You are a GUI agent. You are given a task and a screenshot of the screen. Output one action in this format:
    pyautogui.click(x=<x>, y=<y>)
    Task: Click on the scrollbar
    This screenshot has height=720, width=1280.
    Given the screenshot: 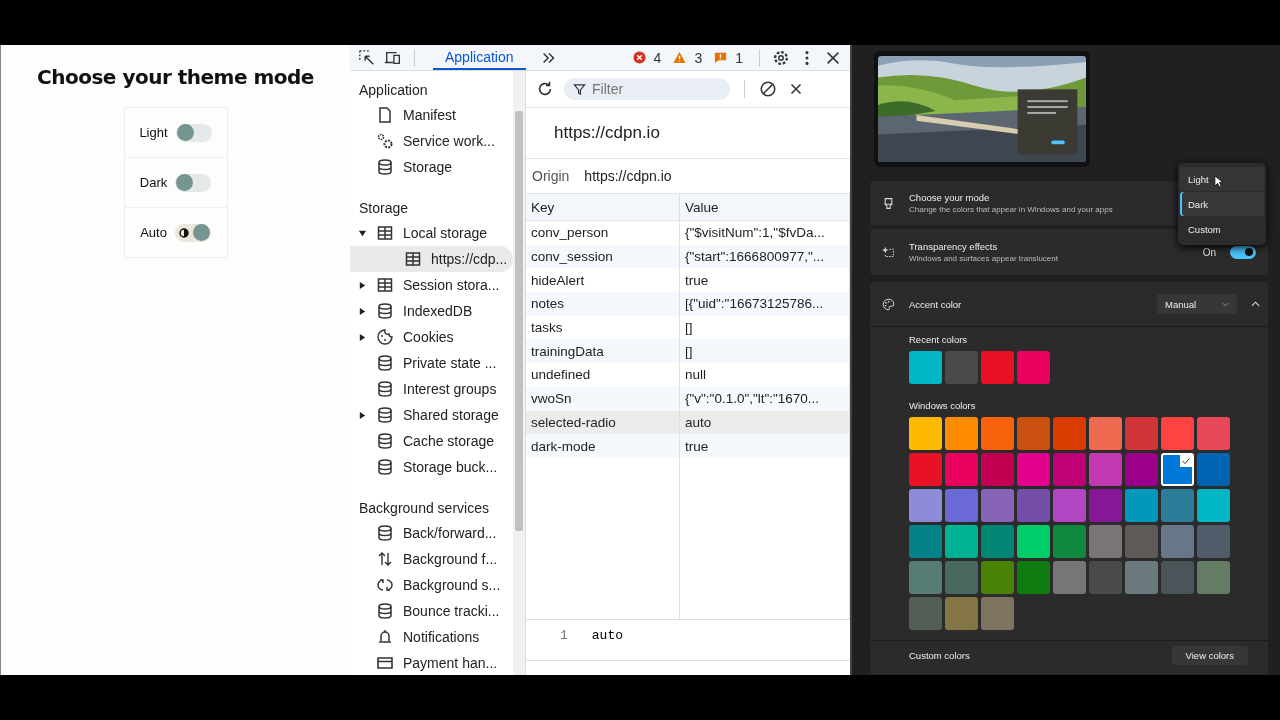 What is the action you would take?
    pyautogui.click(x=519, y=373)
    